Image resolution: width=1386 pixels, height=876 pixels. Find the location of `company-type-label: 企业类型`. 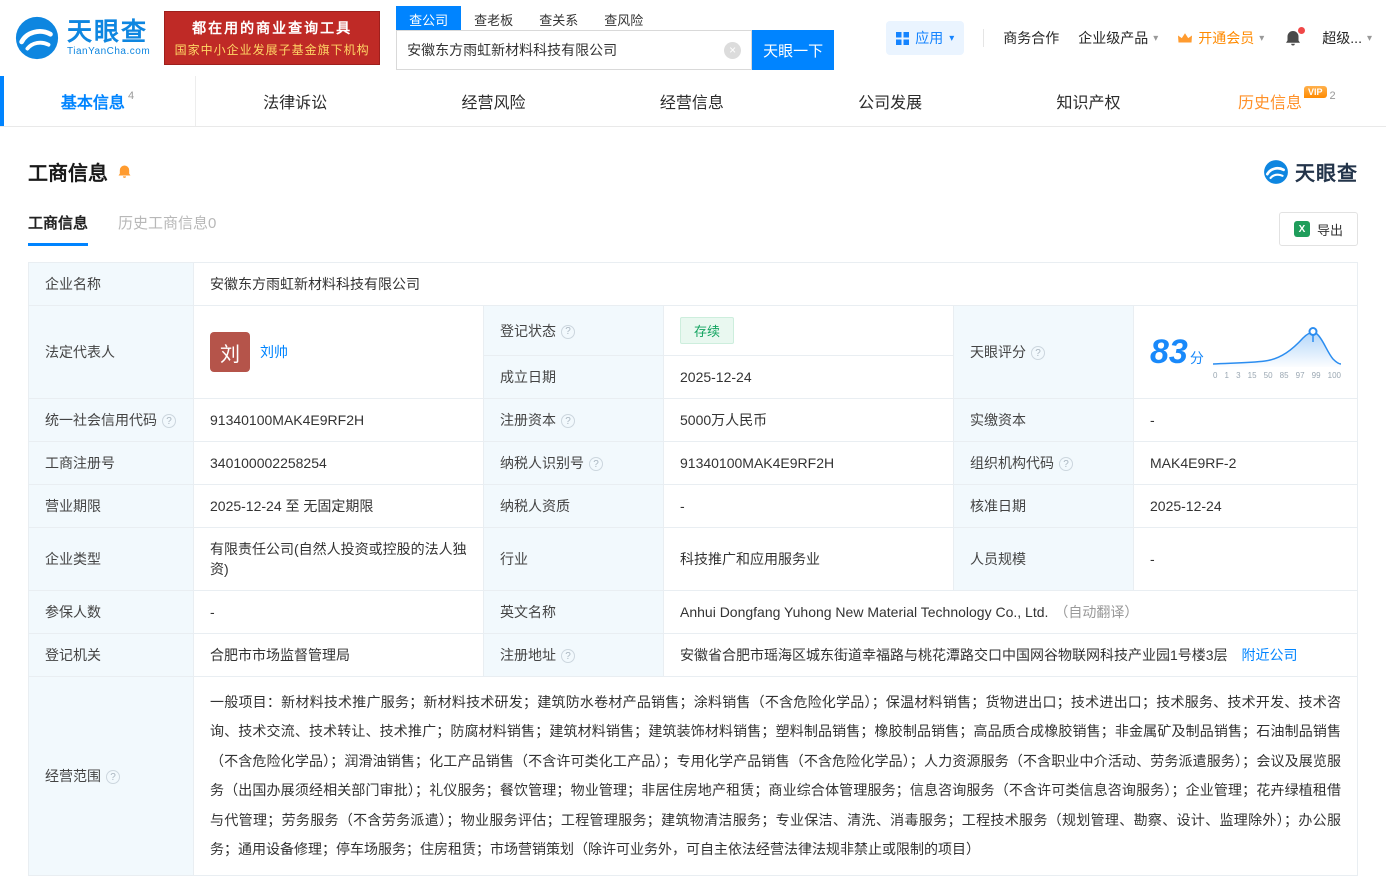

company-type-label: 企业类型 is located at coordinates (111, 559).